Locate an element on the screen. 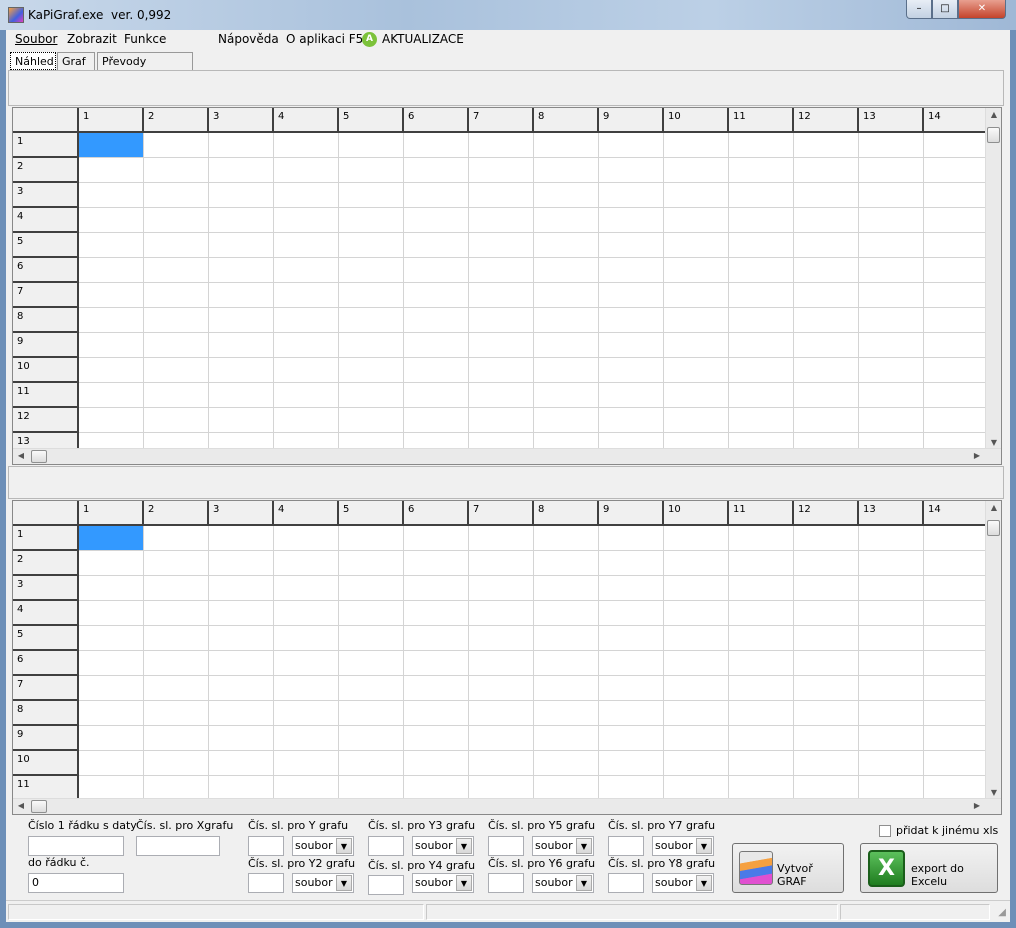 Image resolution: width=1016 pixels, height=928 pixels. column-header: 14 is located at coordinates (956, 120).